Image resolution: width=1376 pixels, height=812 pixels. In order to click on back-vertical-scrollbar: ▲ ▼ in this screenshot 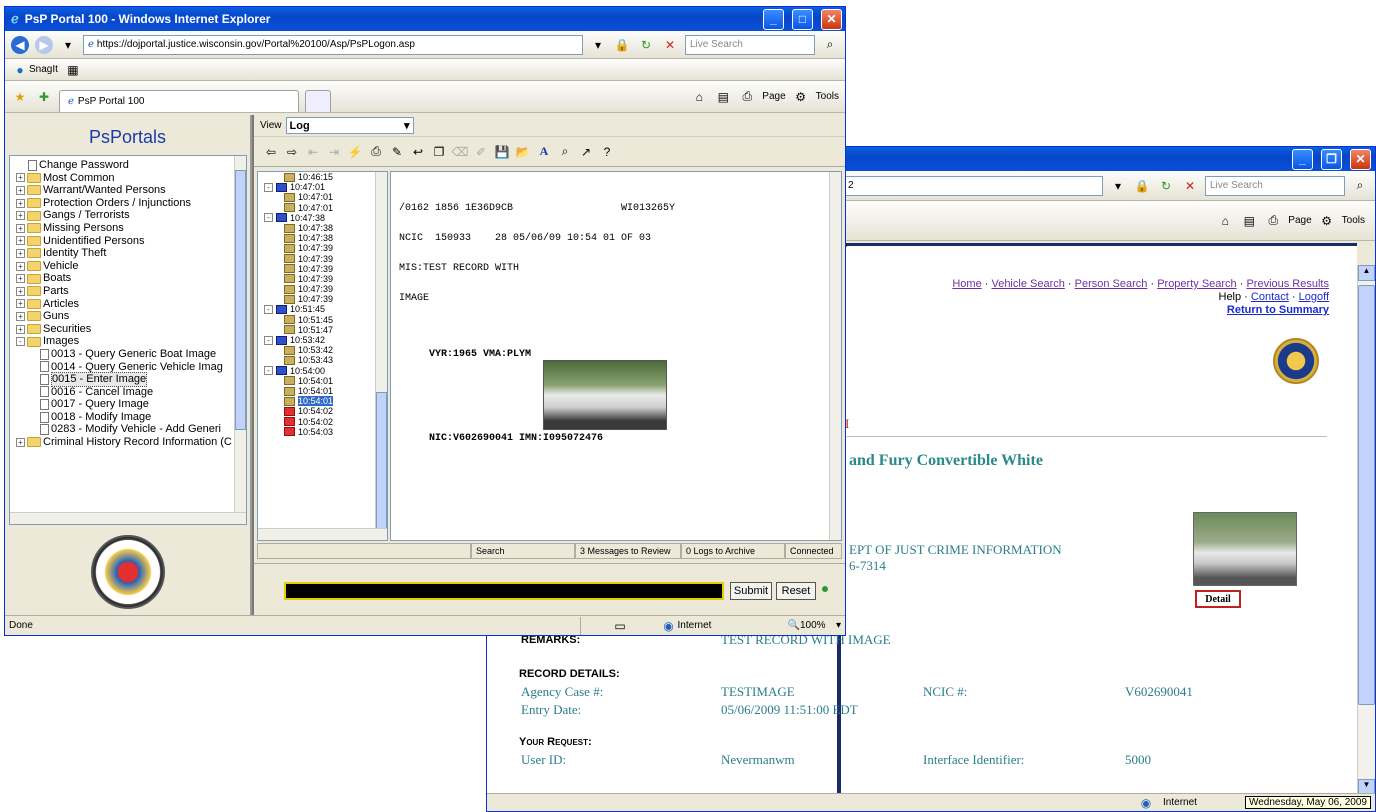, I will do `click(1366, 530)`.